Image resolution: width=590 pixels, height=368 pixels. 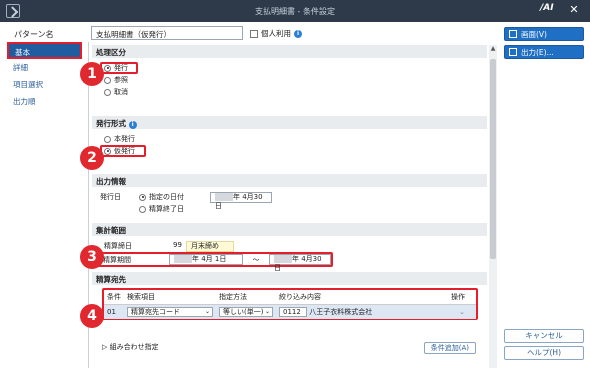 I want to click on radio-issue: 発行, so click(x=119, y=68).